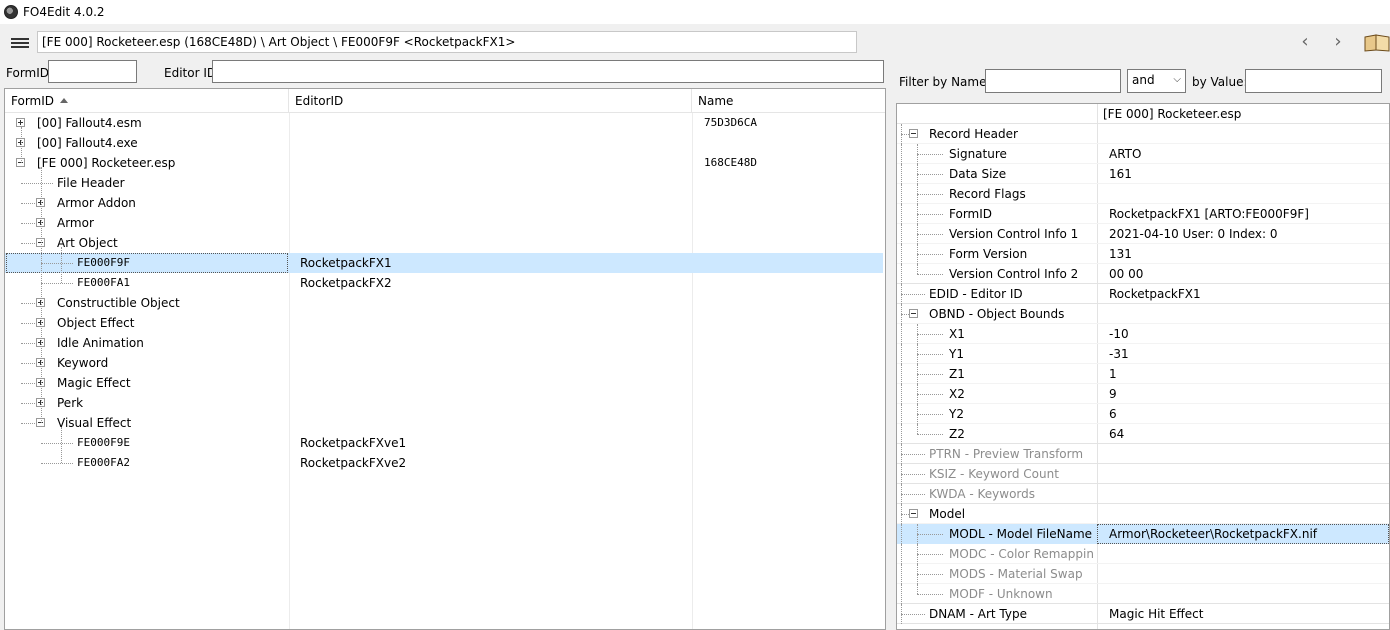 This screenshot has width=1390, height=630. Describe the element at coordinates (1338, 43) in the screenshot. I see `forward-arrow-icon: ›` at that location.